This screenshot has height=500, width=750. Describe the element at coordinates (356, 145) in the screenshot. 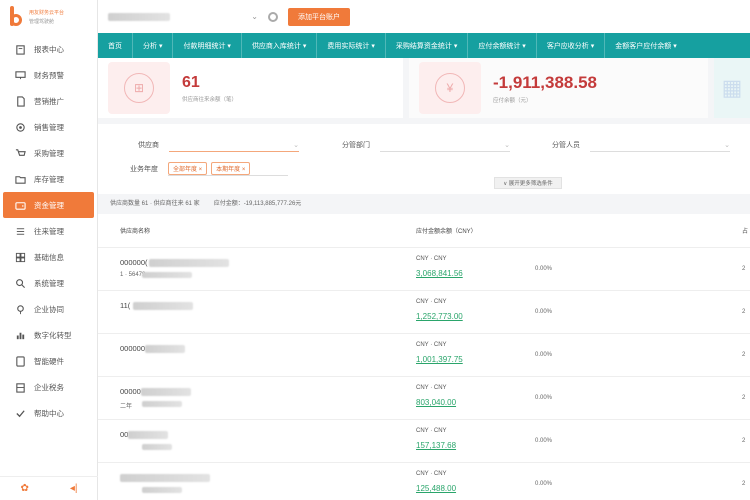

I see `department-label: 分管部门` at that location.